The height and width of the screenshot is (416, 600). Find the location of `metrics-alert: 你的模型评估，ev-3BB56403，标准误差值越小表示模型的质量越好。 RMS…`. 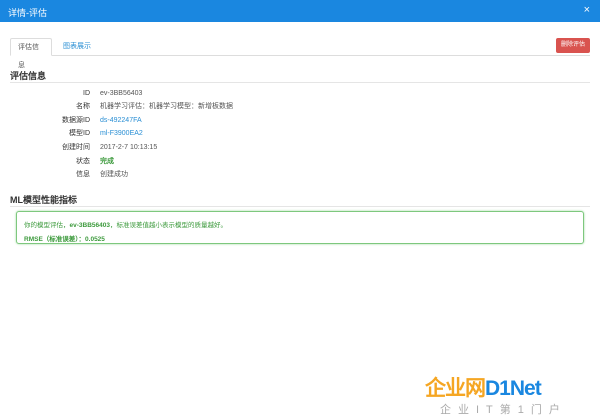

metrics-alert: 你的模型评估，ev-3BB56403，标准误差值越小表示模型的质量越好。 RMS… is located at coordinates (300, 227).